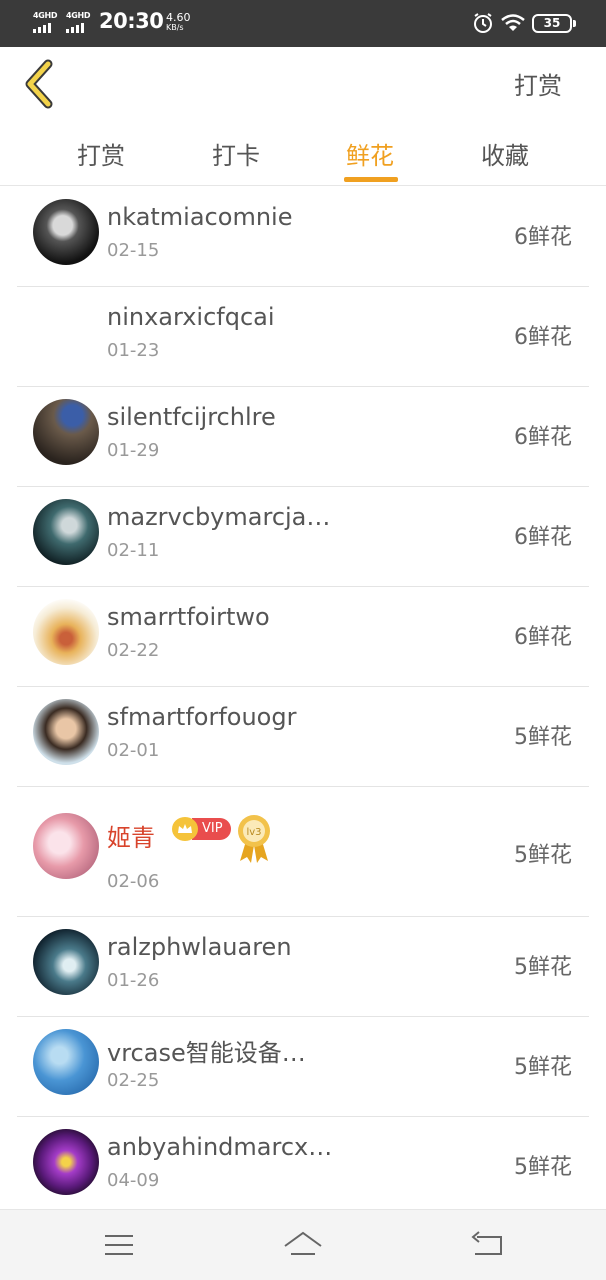 This screenshot has width=606, height=1280. Describe the element at coordinates (133, 550) in the screenshot. I see `item-date: 02-11` at that location.